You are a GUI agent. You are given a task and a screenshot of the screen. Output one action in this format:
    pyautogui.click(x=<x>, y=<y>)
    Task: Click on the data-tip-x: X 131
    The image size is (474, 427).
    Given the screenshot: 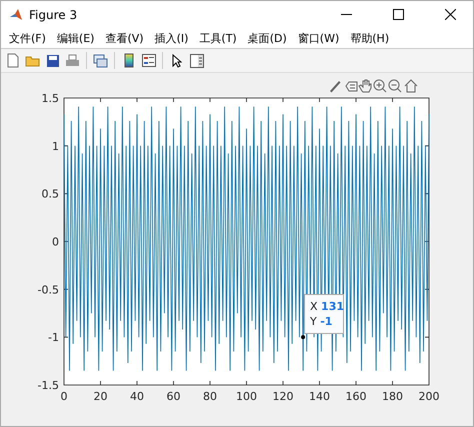 What is the action you would take?
    pyautogui.click(x=326, y=306)
    